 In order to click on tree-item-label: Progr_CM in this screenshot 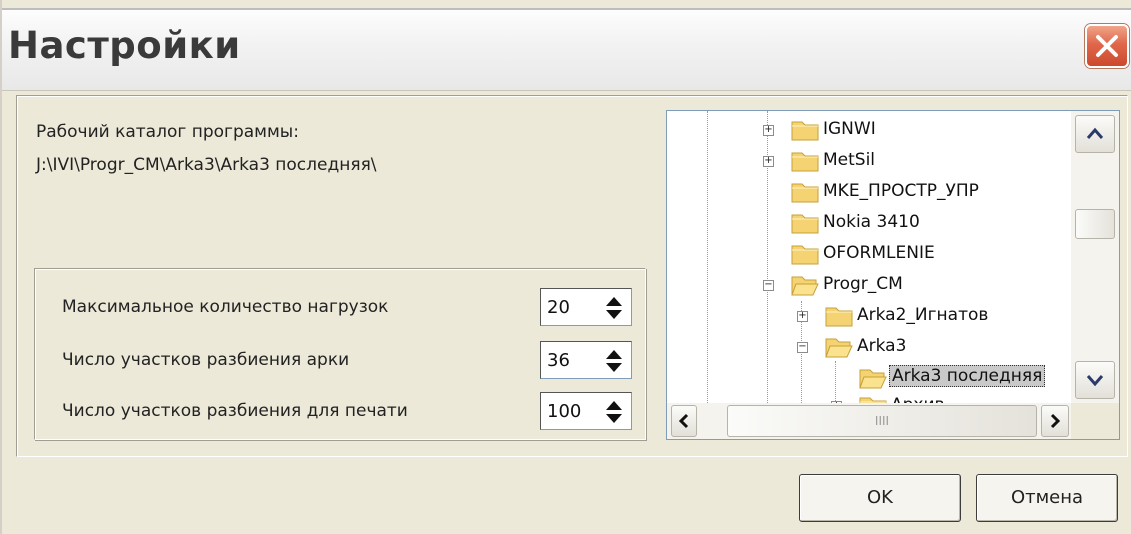, I will do `click(863, 284)`.